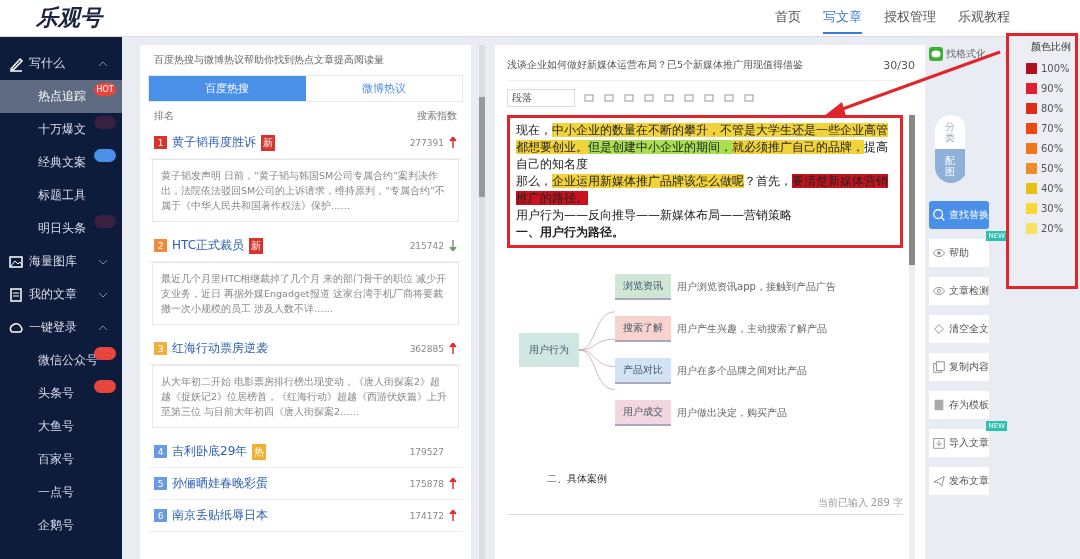 The height and width of the screenshot is (559, 1080). What do you see at coordinates (702, 147) in the screenshot?
I see `paragraph: 现在，中小企业的数量在不断的攀升，不管是大学生还是一些企业高管都想要创业。但是创建中小企业的期间，就必须推广自己的品牌，提高自己的知名度` at bounding box center [702, 147].